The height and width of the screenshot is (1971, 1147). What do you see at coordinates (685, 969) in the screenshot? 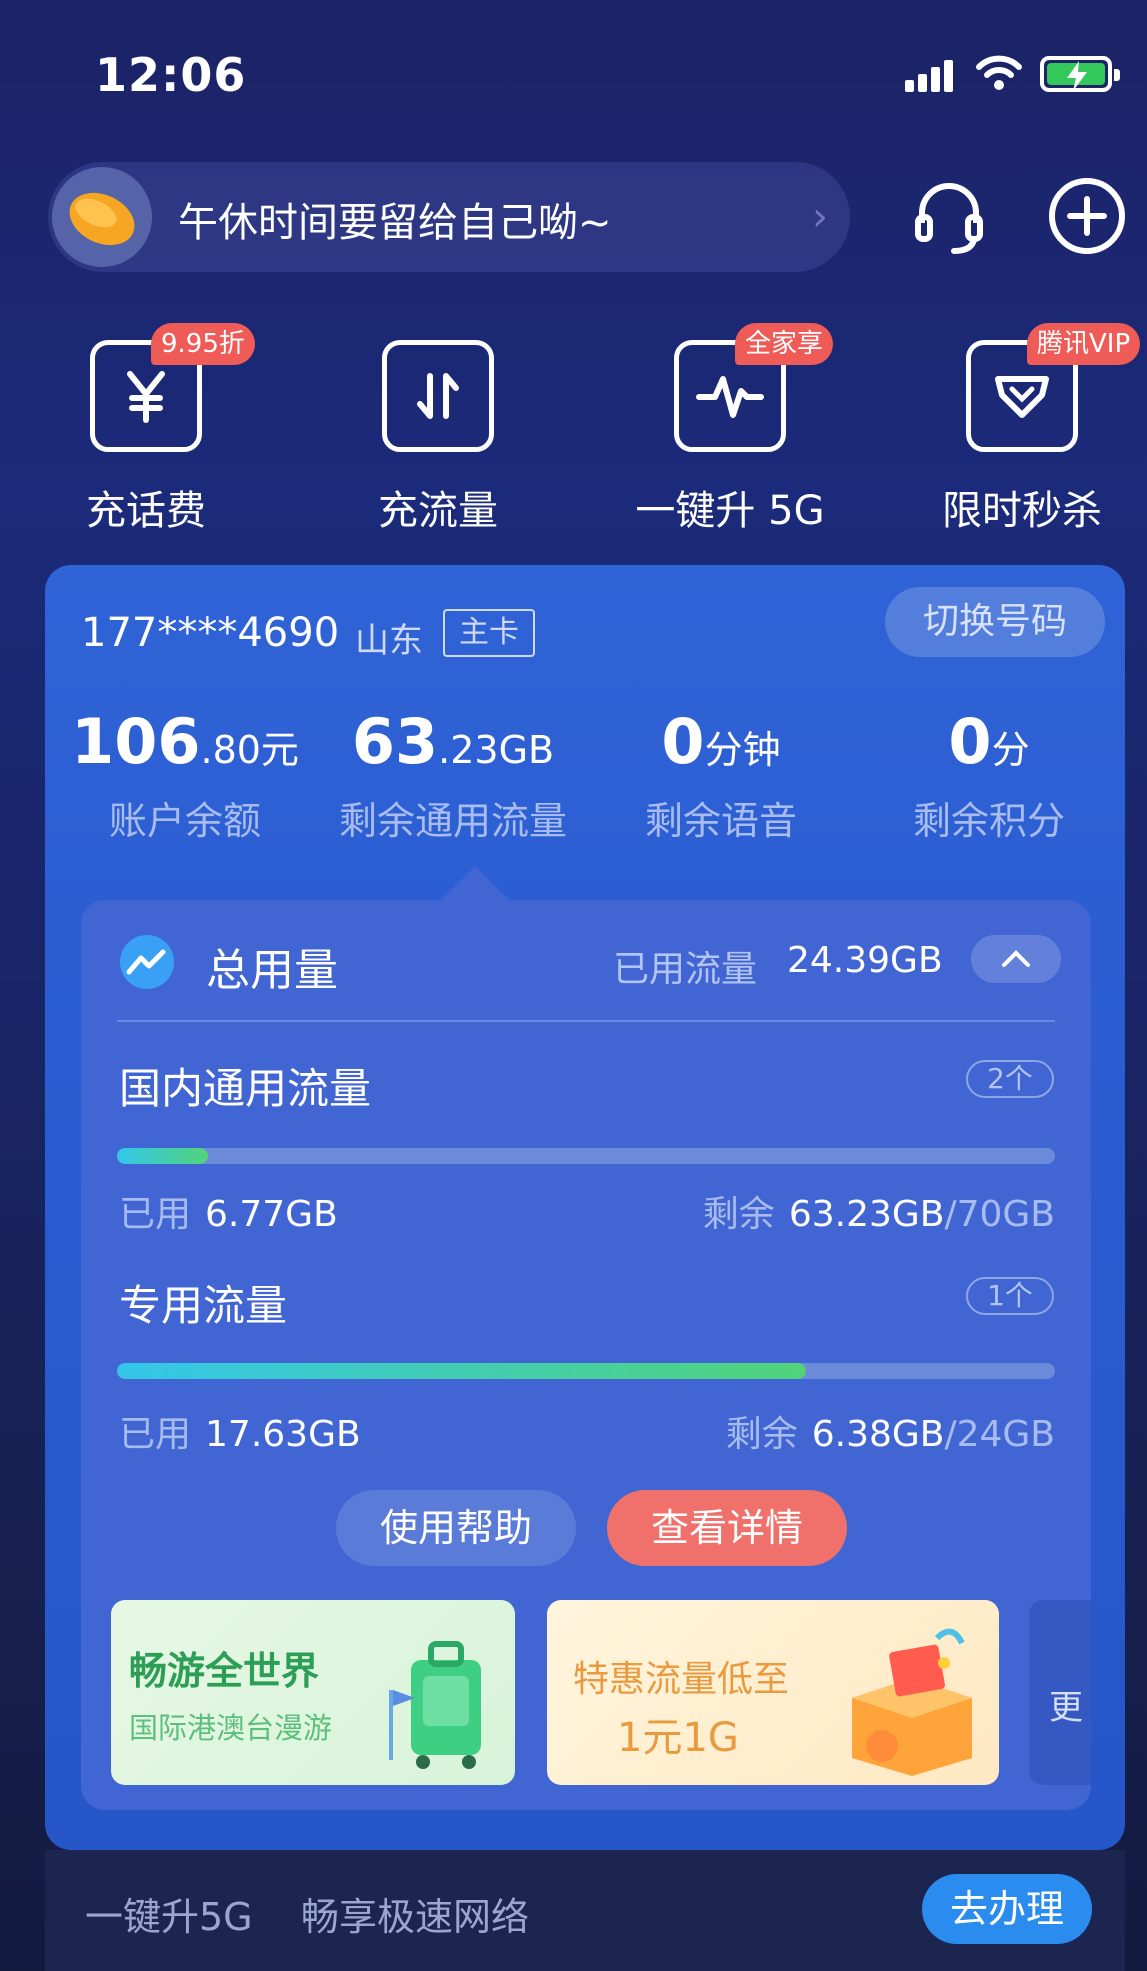
I see `used-data-label: 已用流量` at bounding box center [685, 969].